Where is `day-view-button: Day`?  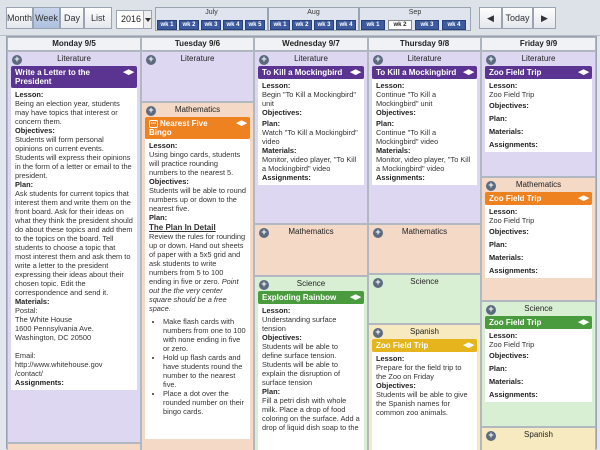
day-view-button: Day is located at coordinates (72, 18).